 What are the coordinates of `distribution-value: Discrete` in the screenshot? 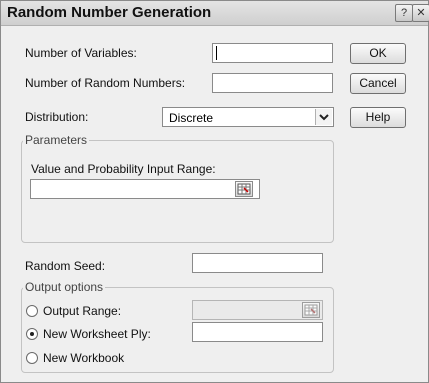 It's located at (191, 118).